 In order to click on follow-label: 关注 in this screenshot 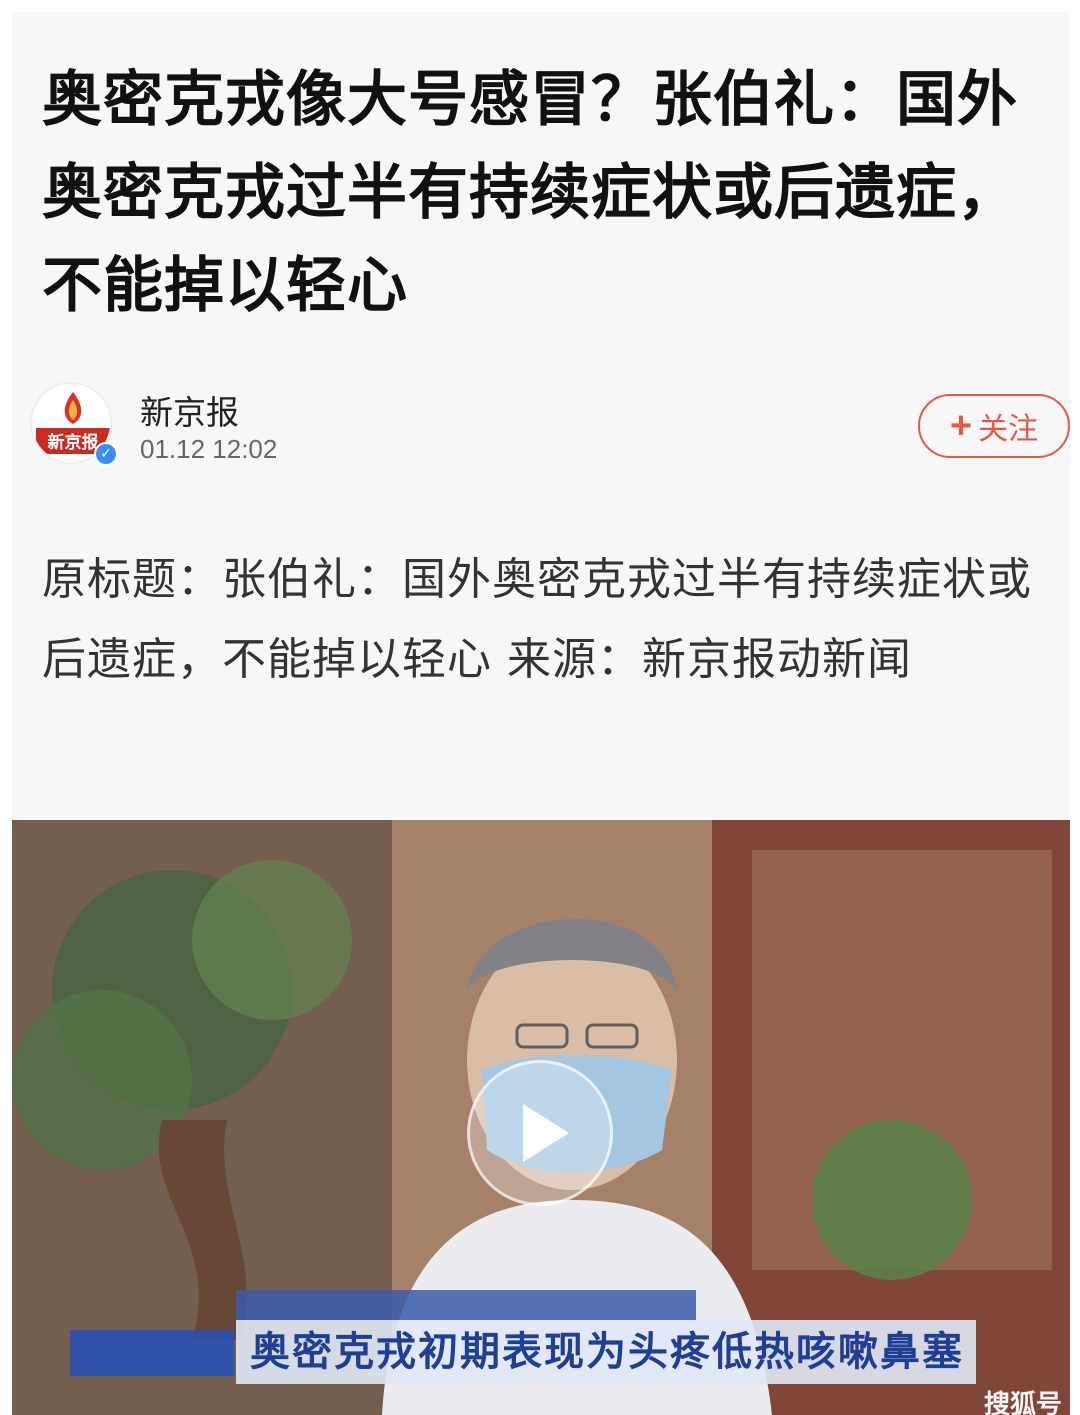, I will do `click(1008, 429)`.